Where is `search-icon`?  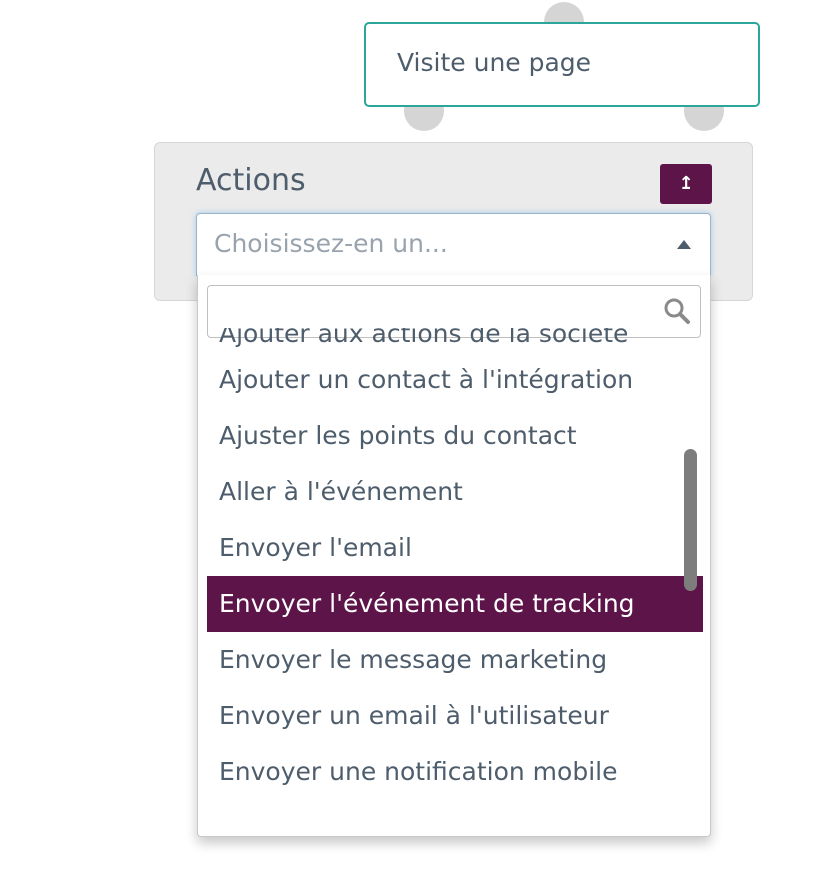
search-icon is located at coordinates (677, 311).